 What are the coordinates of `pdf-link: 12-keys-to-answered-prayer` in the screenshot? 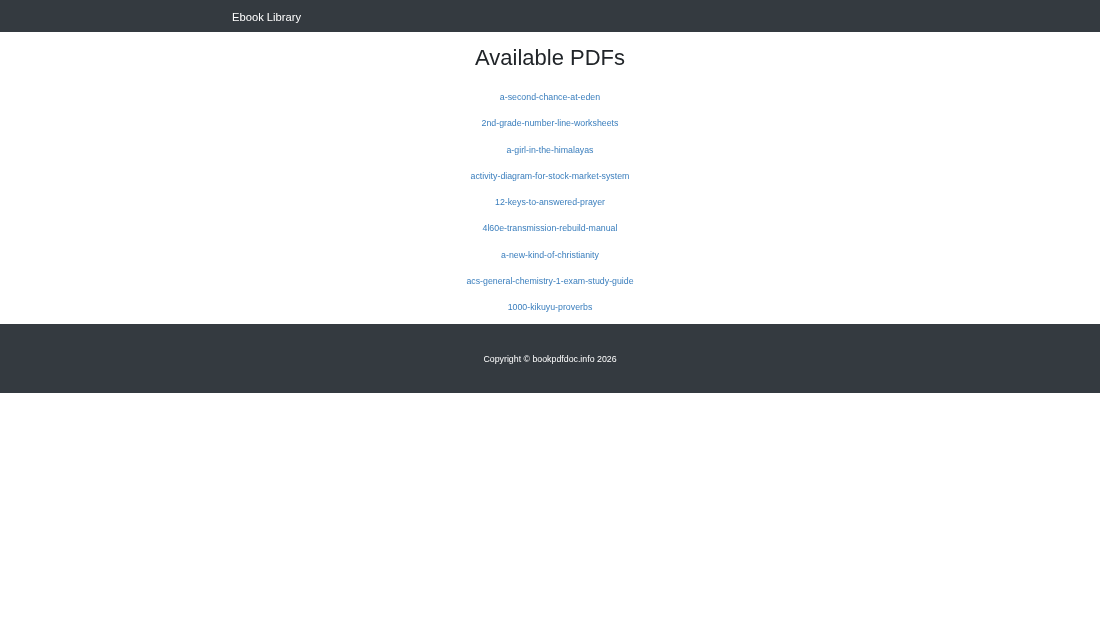 It's located at (550, 202).